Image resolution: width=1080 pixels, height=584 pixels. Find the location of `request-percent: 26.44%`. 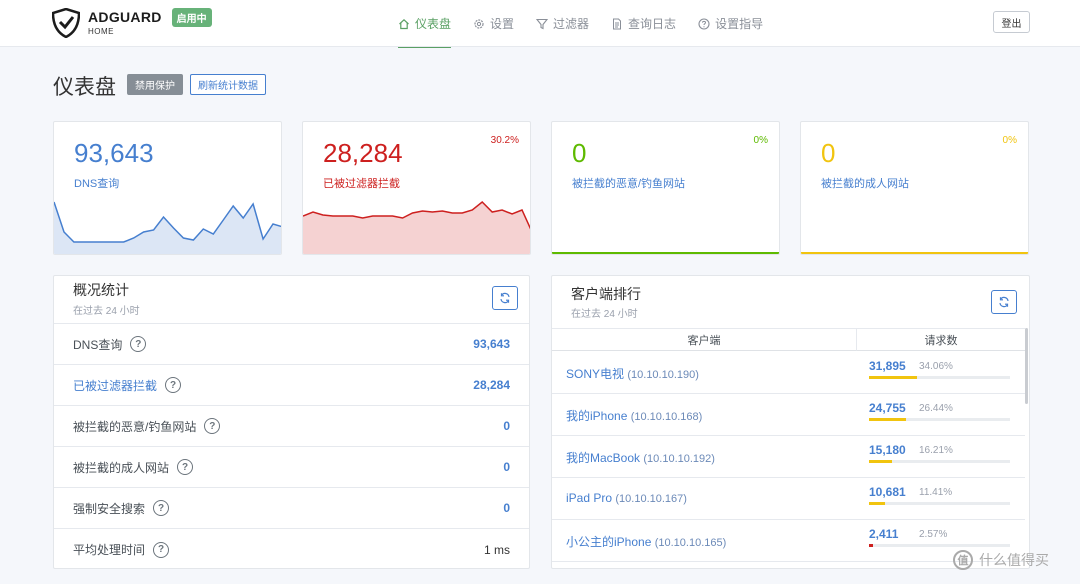

request-percent: 26.44% is located at coordinates (936, 408).